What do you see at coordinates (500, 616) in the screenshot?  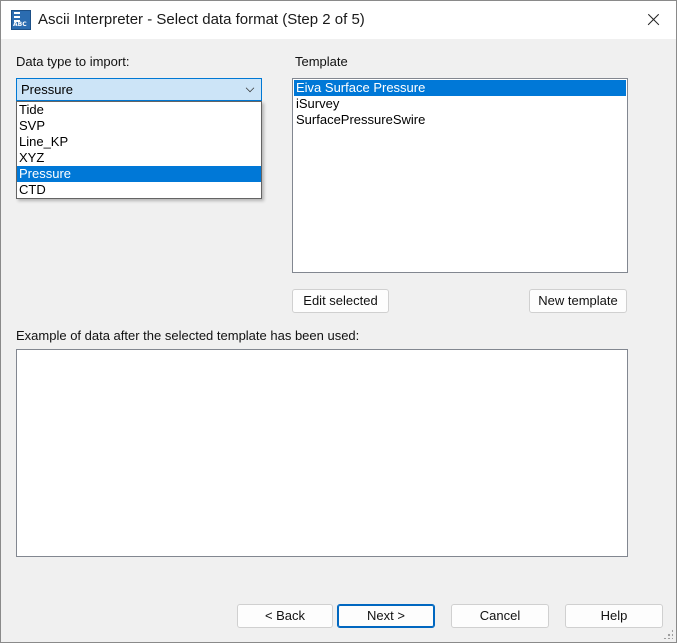 I see `cancel-button: Cancel` at bounding box center [500, 616].